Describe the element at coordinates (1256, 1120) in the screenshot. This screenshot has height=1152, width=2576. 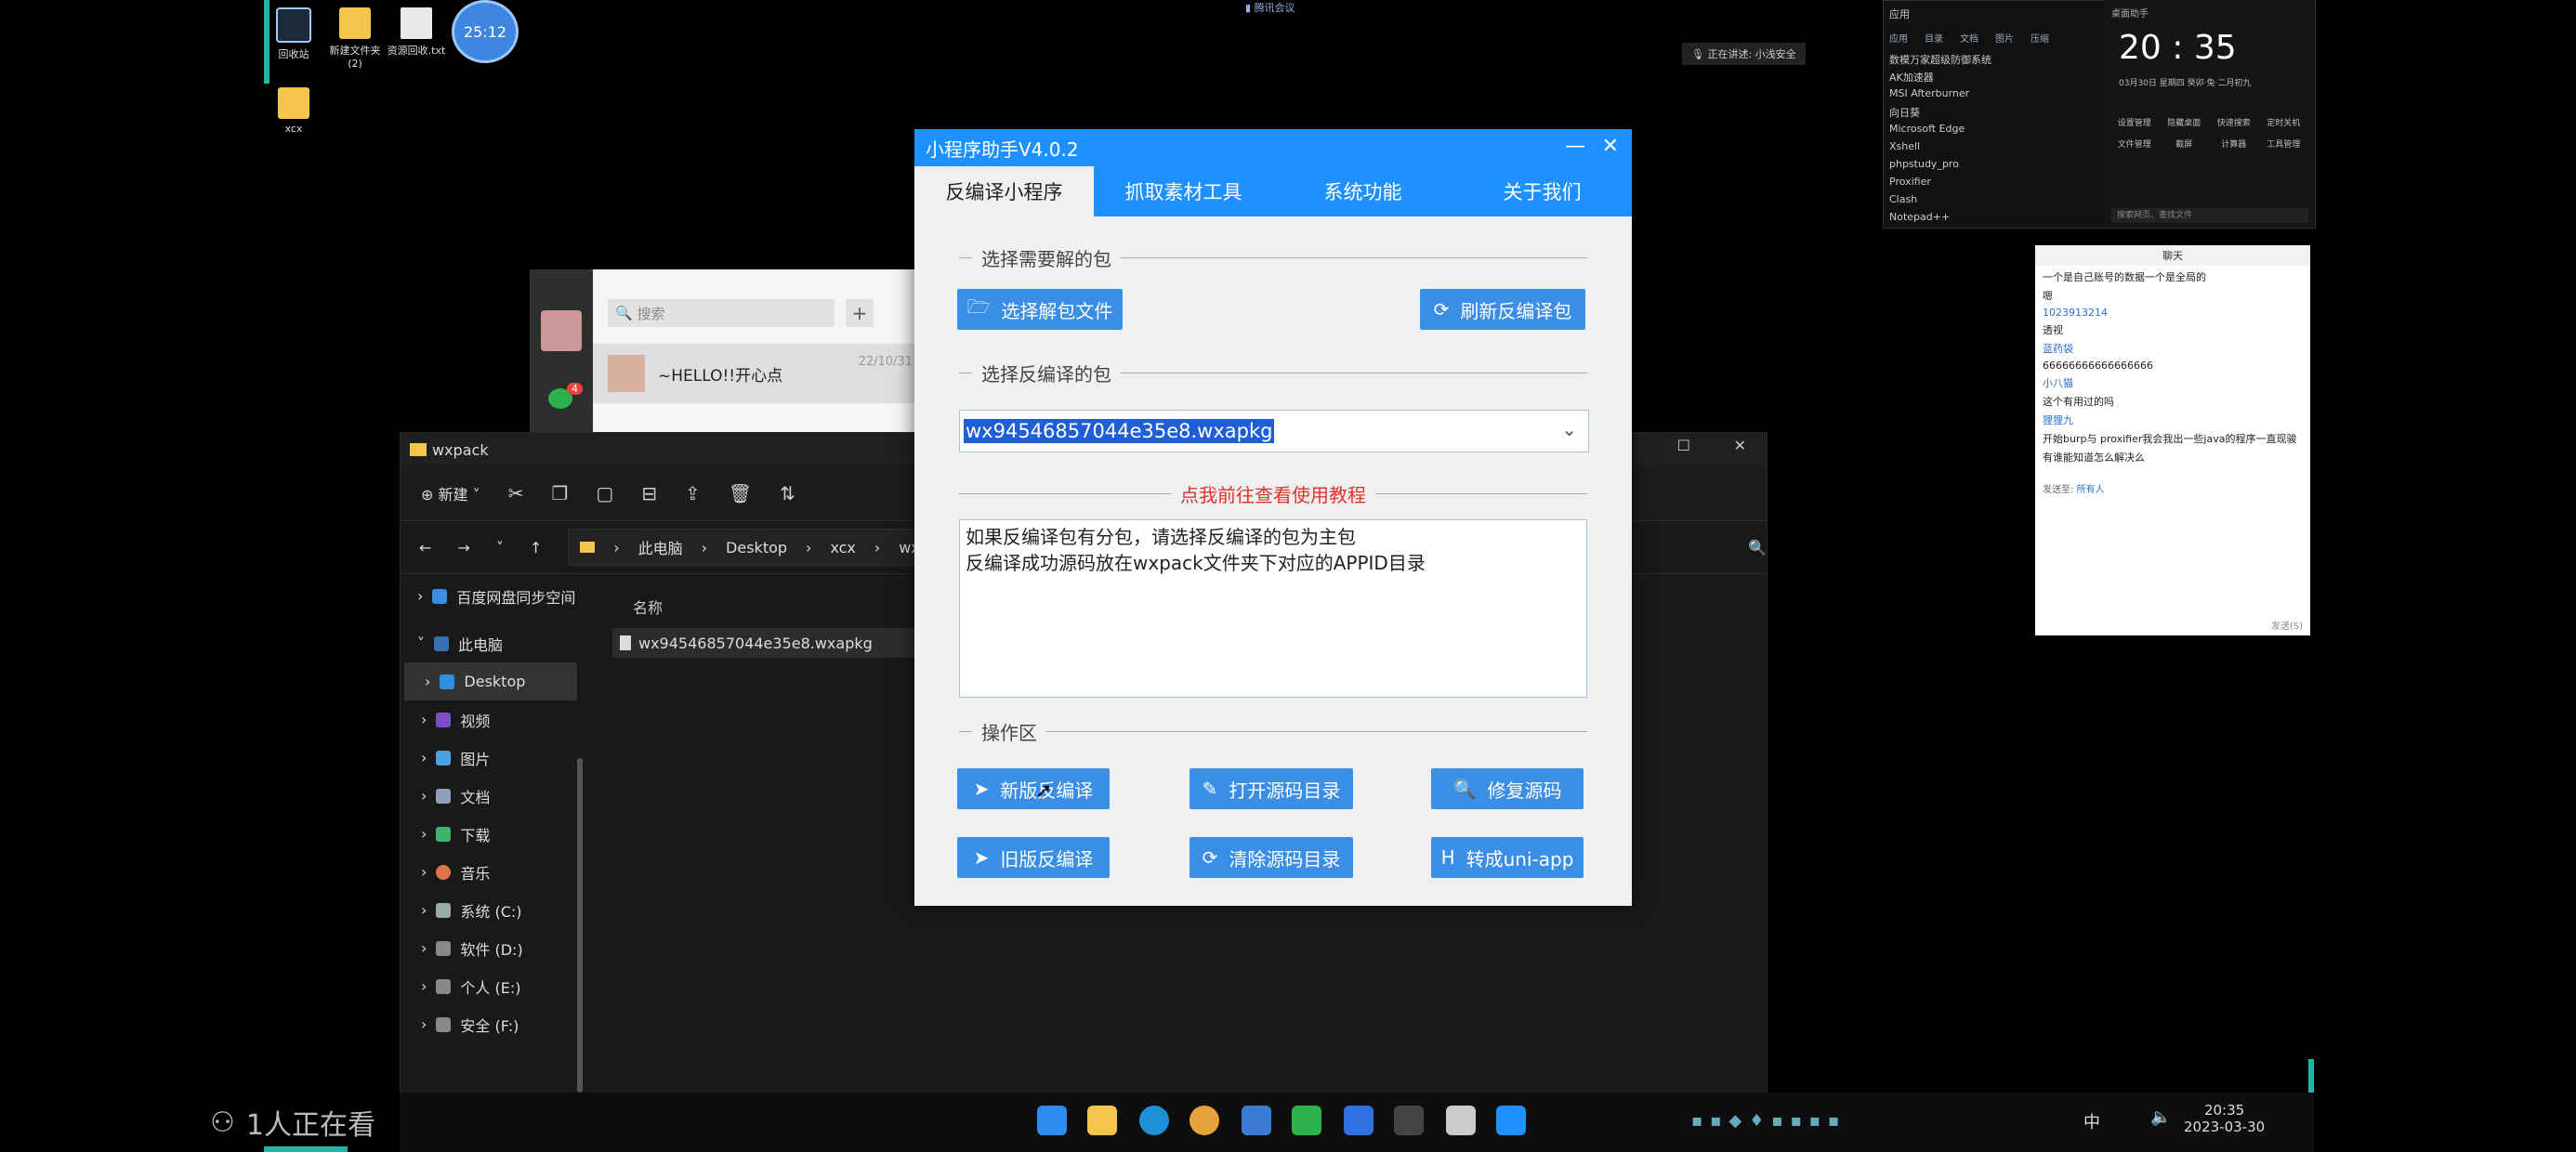
I see `app-icon` at that location.